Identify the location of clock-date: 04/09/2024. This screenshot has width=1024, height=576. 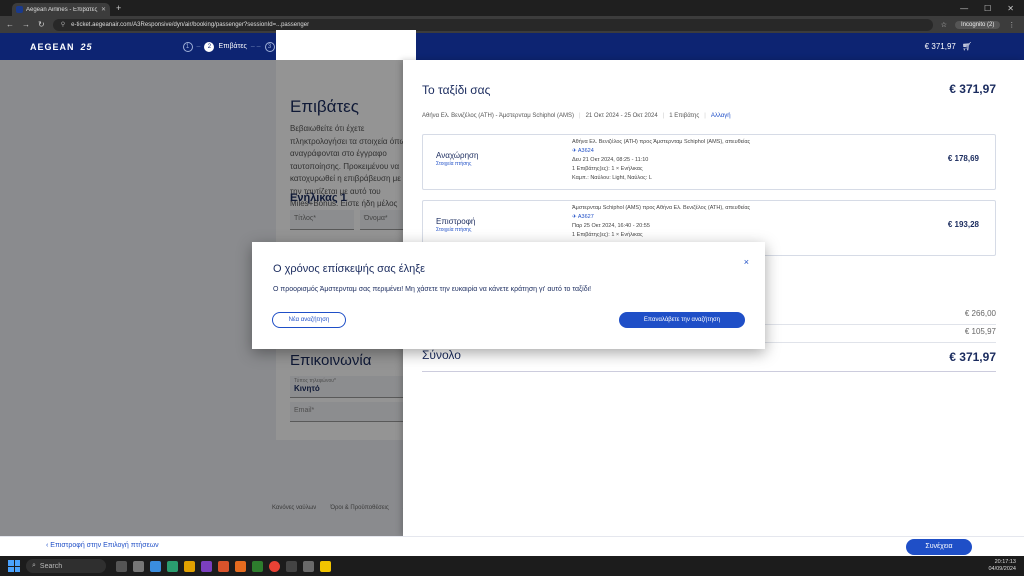
(1002, 569).